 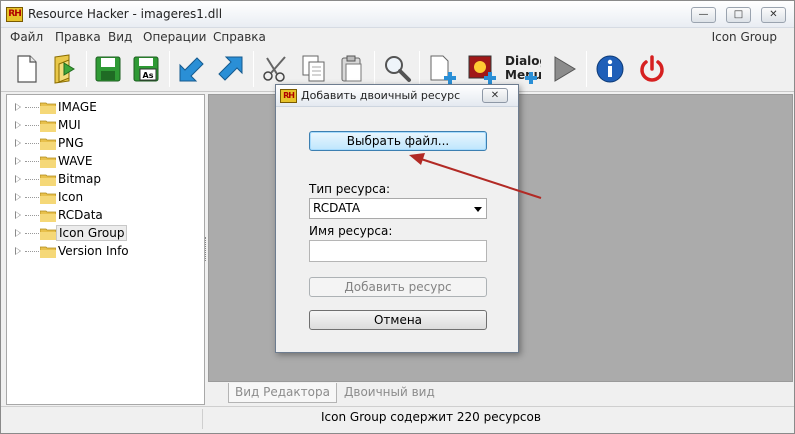 What do you see at coordinates (103, 419) in the screenshot?
I see `status-left-pane` at bounding box center [103, 419].